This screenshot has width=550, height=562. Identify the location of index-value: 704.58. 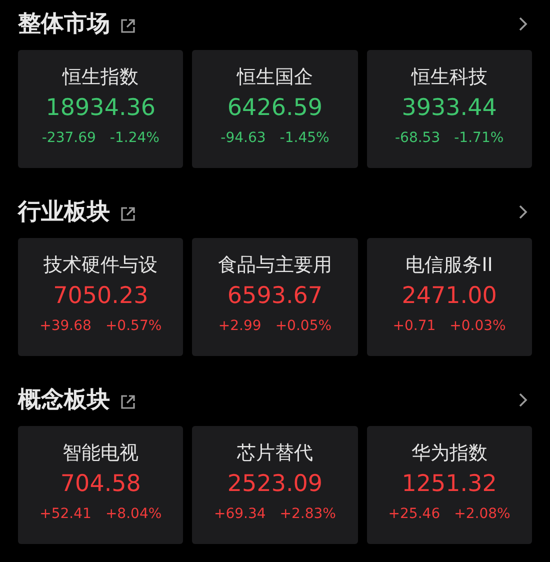
(100, 484).